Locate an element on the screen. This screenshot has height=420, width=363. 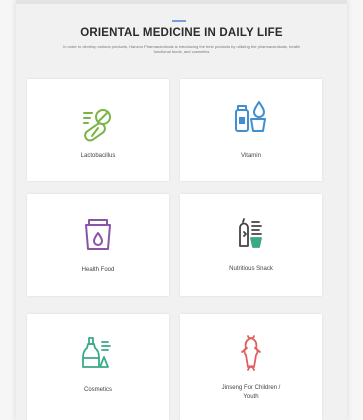
category-label: Jinseng For Children / Youth is located at coordinates (251, 392).